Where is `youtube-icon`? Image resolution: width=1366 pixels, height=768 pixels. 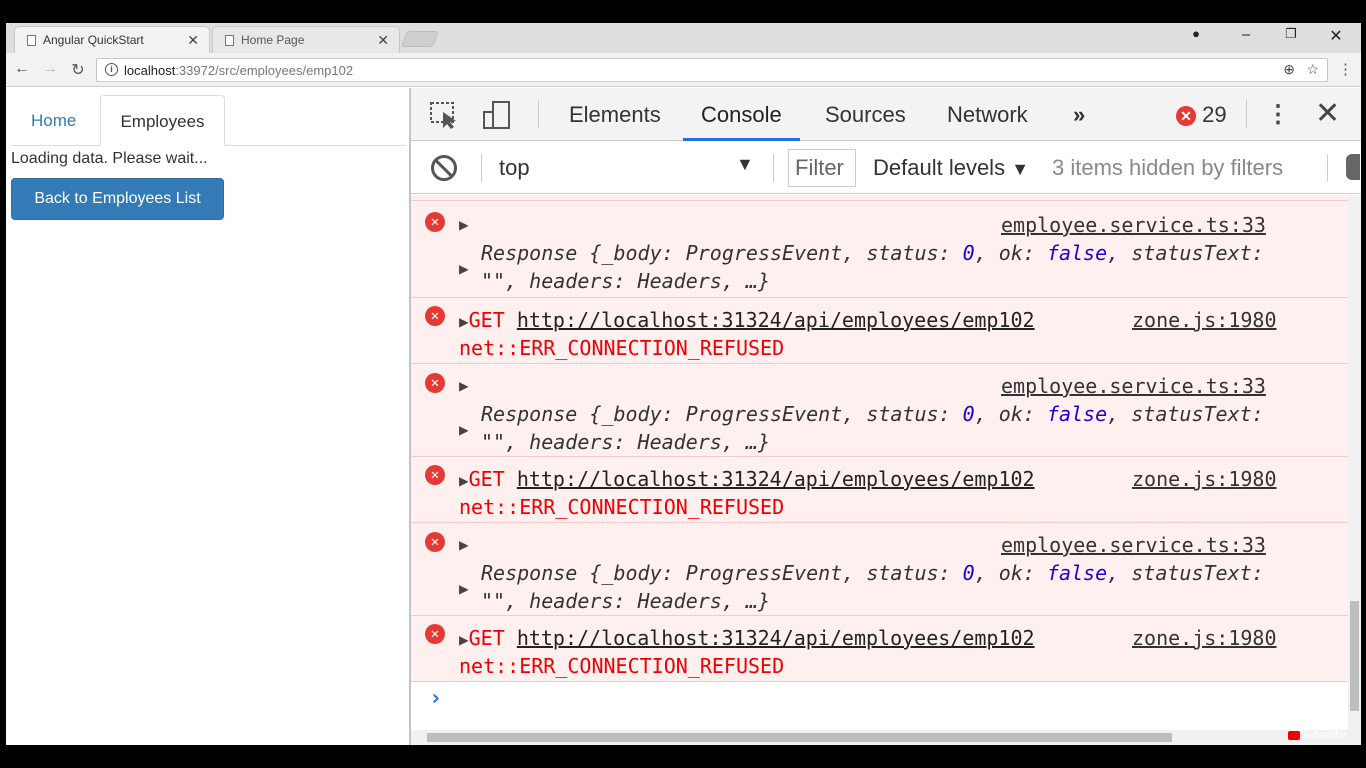 youtube-icon is located at coordinates (1294, 735).